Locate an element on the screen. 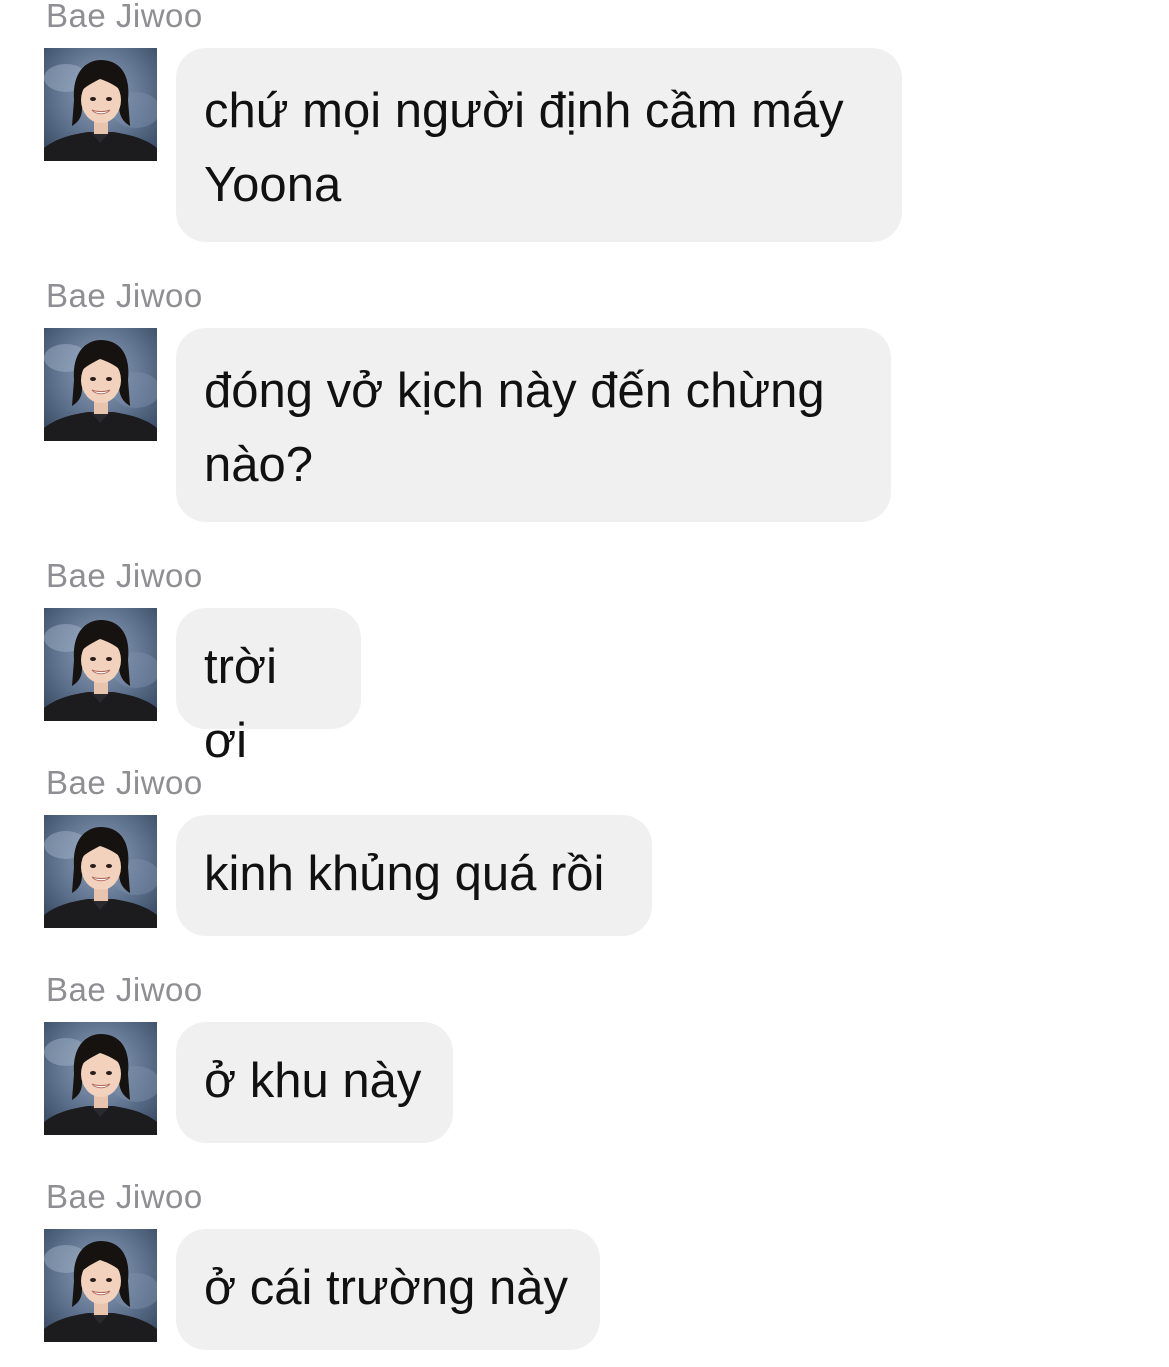 The width and height of the screenshot is (1169, 1367). message-text: ở khu này is located at coordinates (313, 1081).